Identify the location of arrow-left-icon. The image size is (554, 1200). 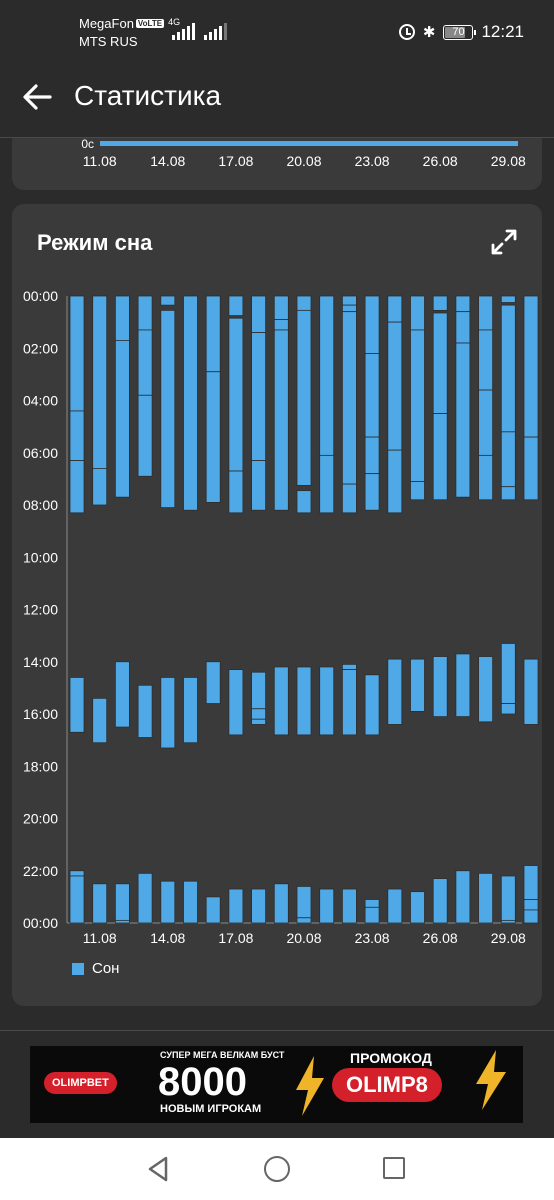
(37, 97).